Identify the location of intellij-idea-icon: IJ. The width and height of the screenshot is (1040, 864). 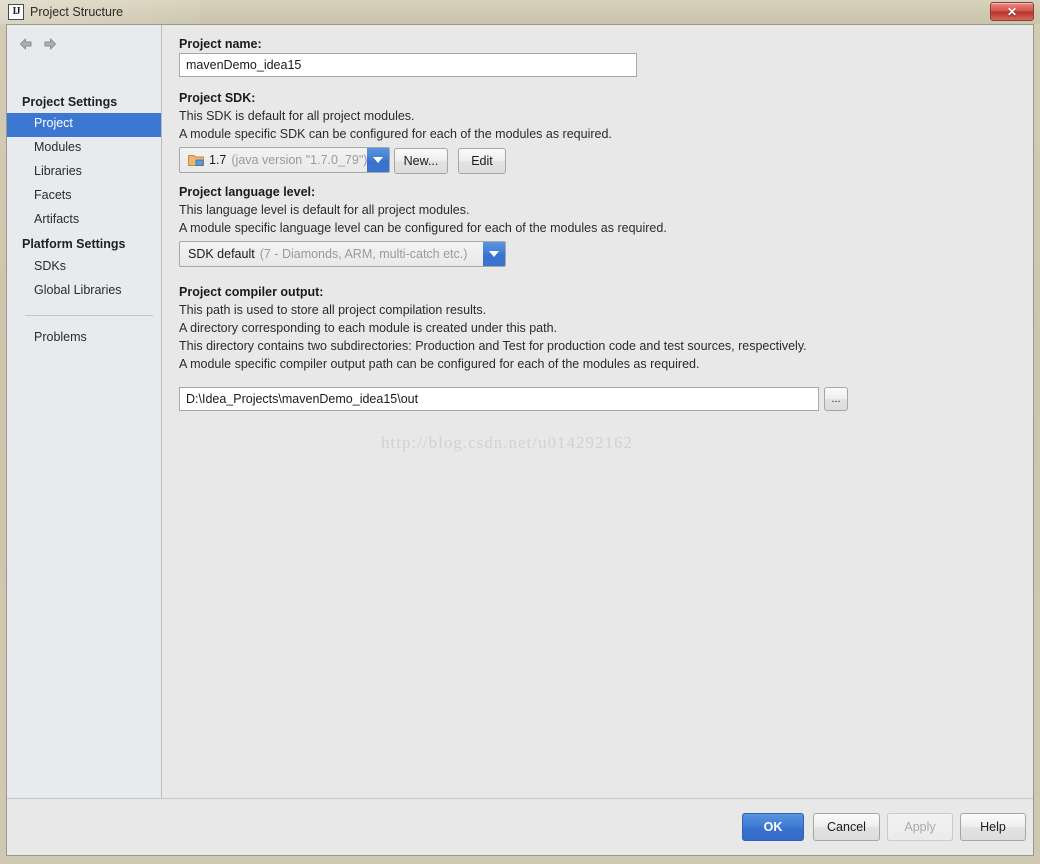
(16, 12).